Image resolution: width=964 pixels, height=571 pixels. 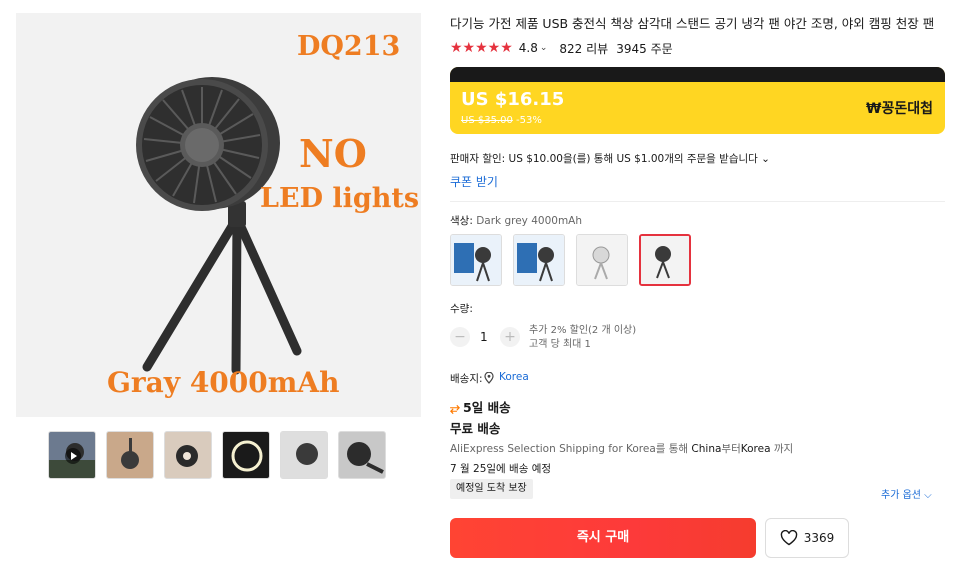 I want to click on quantity-note-limit: 고객 당 최대 1, so click(x=560, y=344).